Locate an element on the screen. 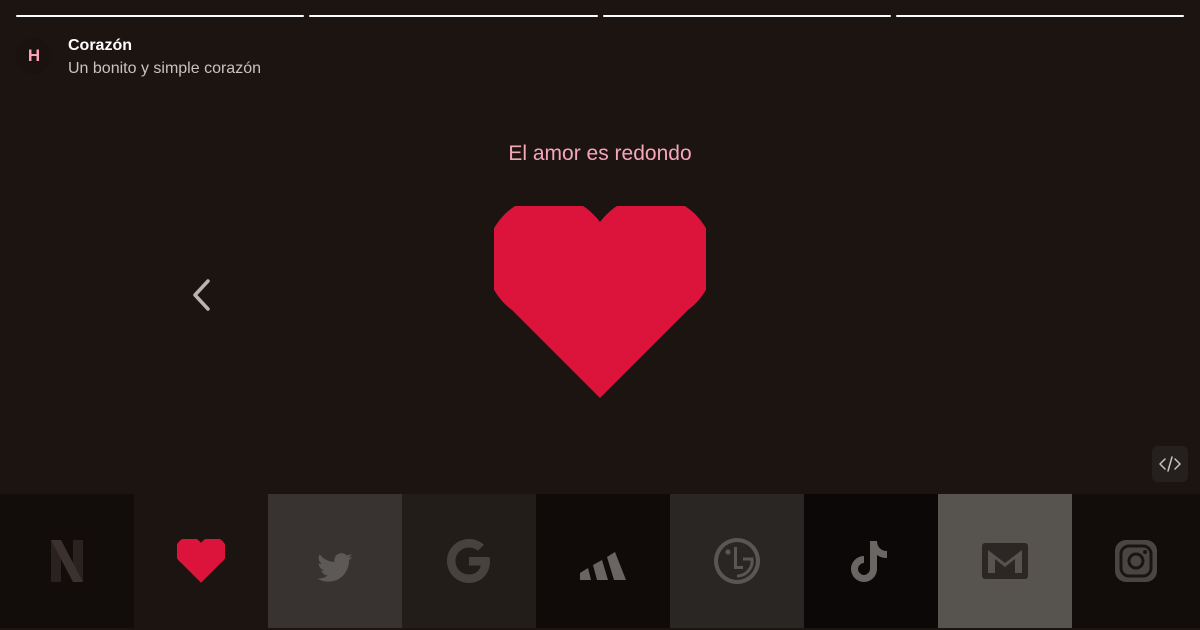  google-icon is located at coordinates (468, 561).